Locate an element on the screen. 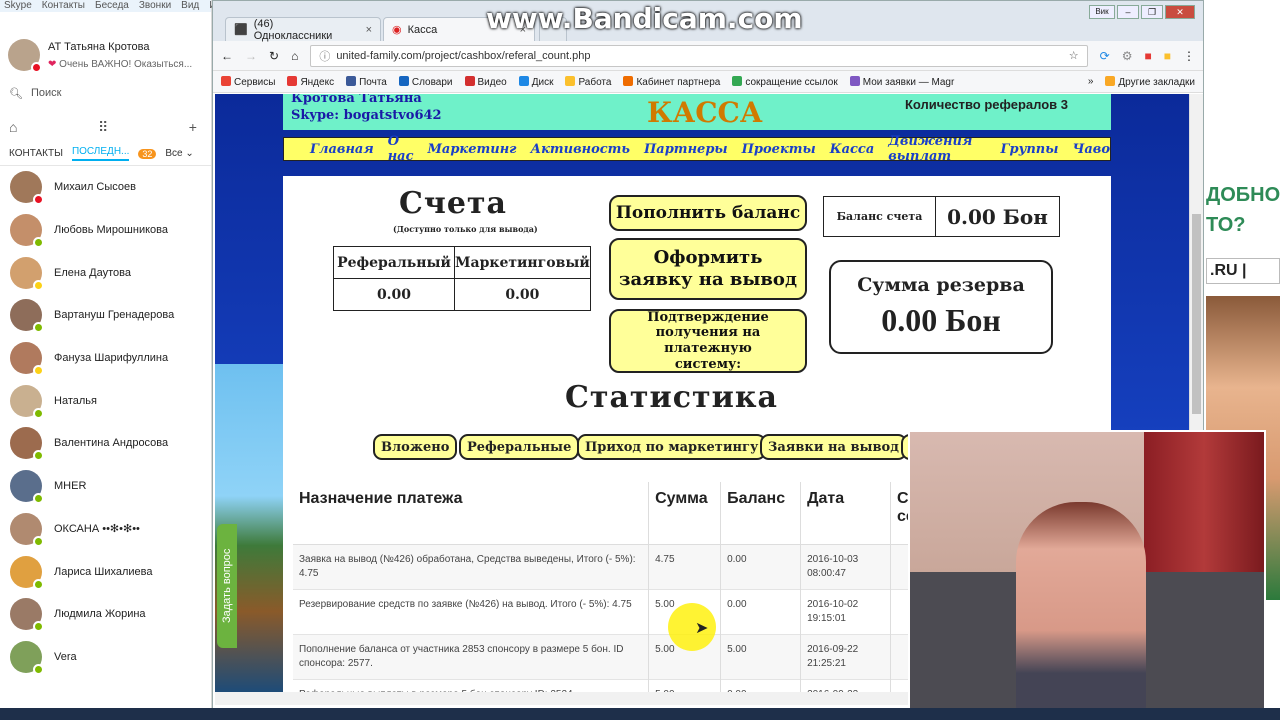 This screenshot has height=720, width=1280. accounts-subtitle: (Доступно только для вывода) is located at coordinates (465, 229).